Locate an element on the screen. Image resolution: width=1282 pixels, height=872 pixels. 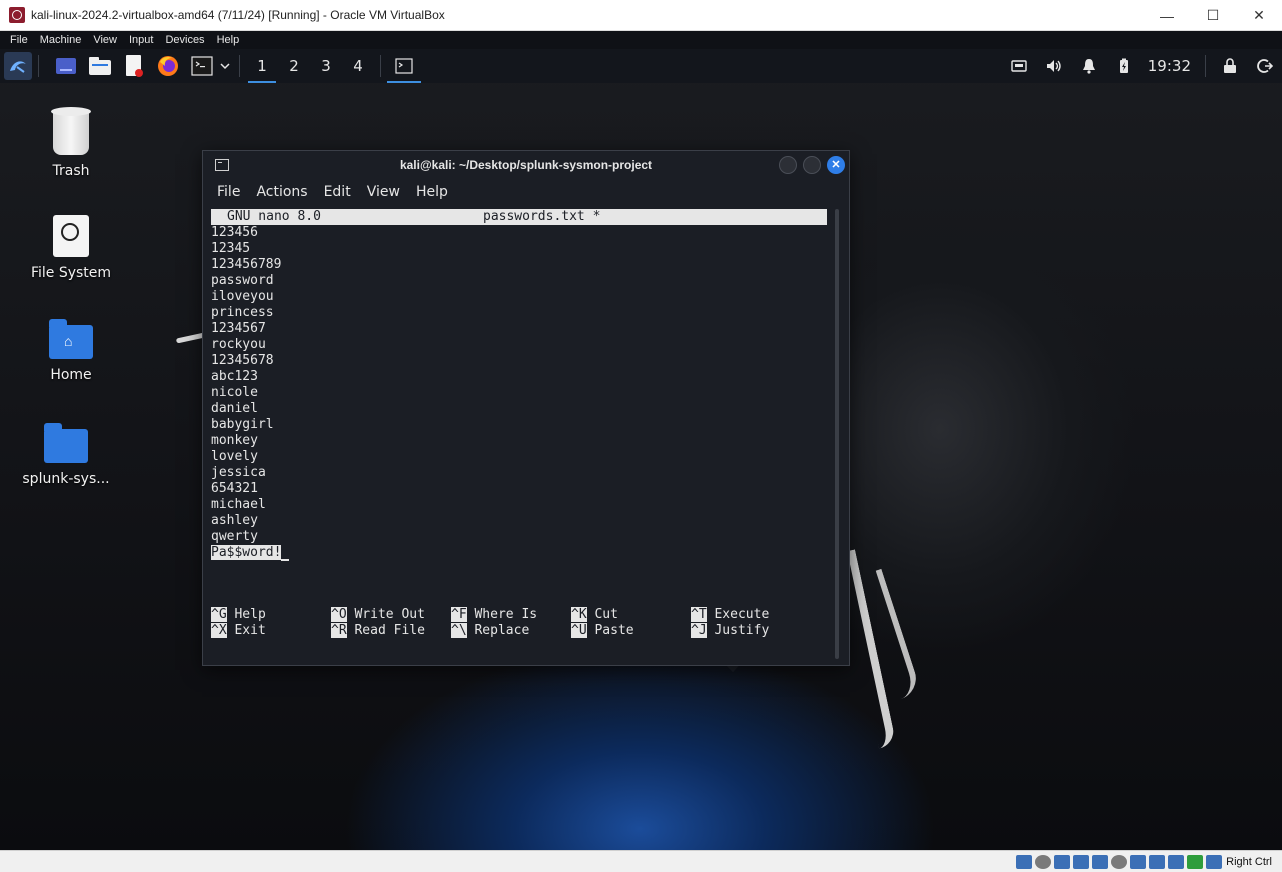
shortcut-execute: ^T Execute is located at coordinates (730, 615).